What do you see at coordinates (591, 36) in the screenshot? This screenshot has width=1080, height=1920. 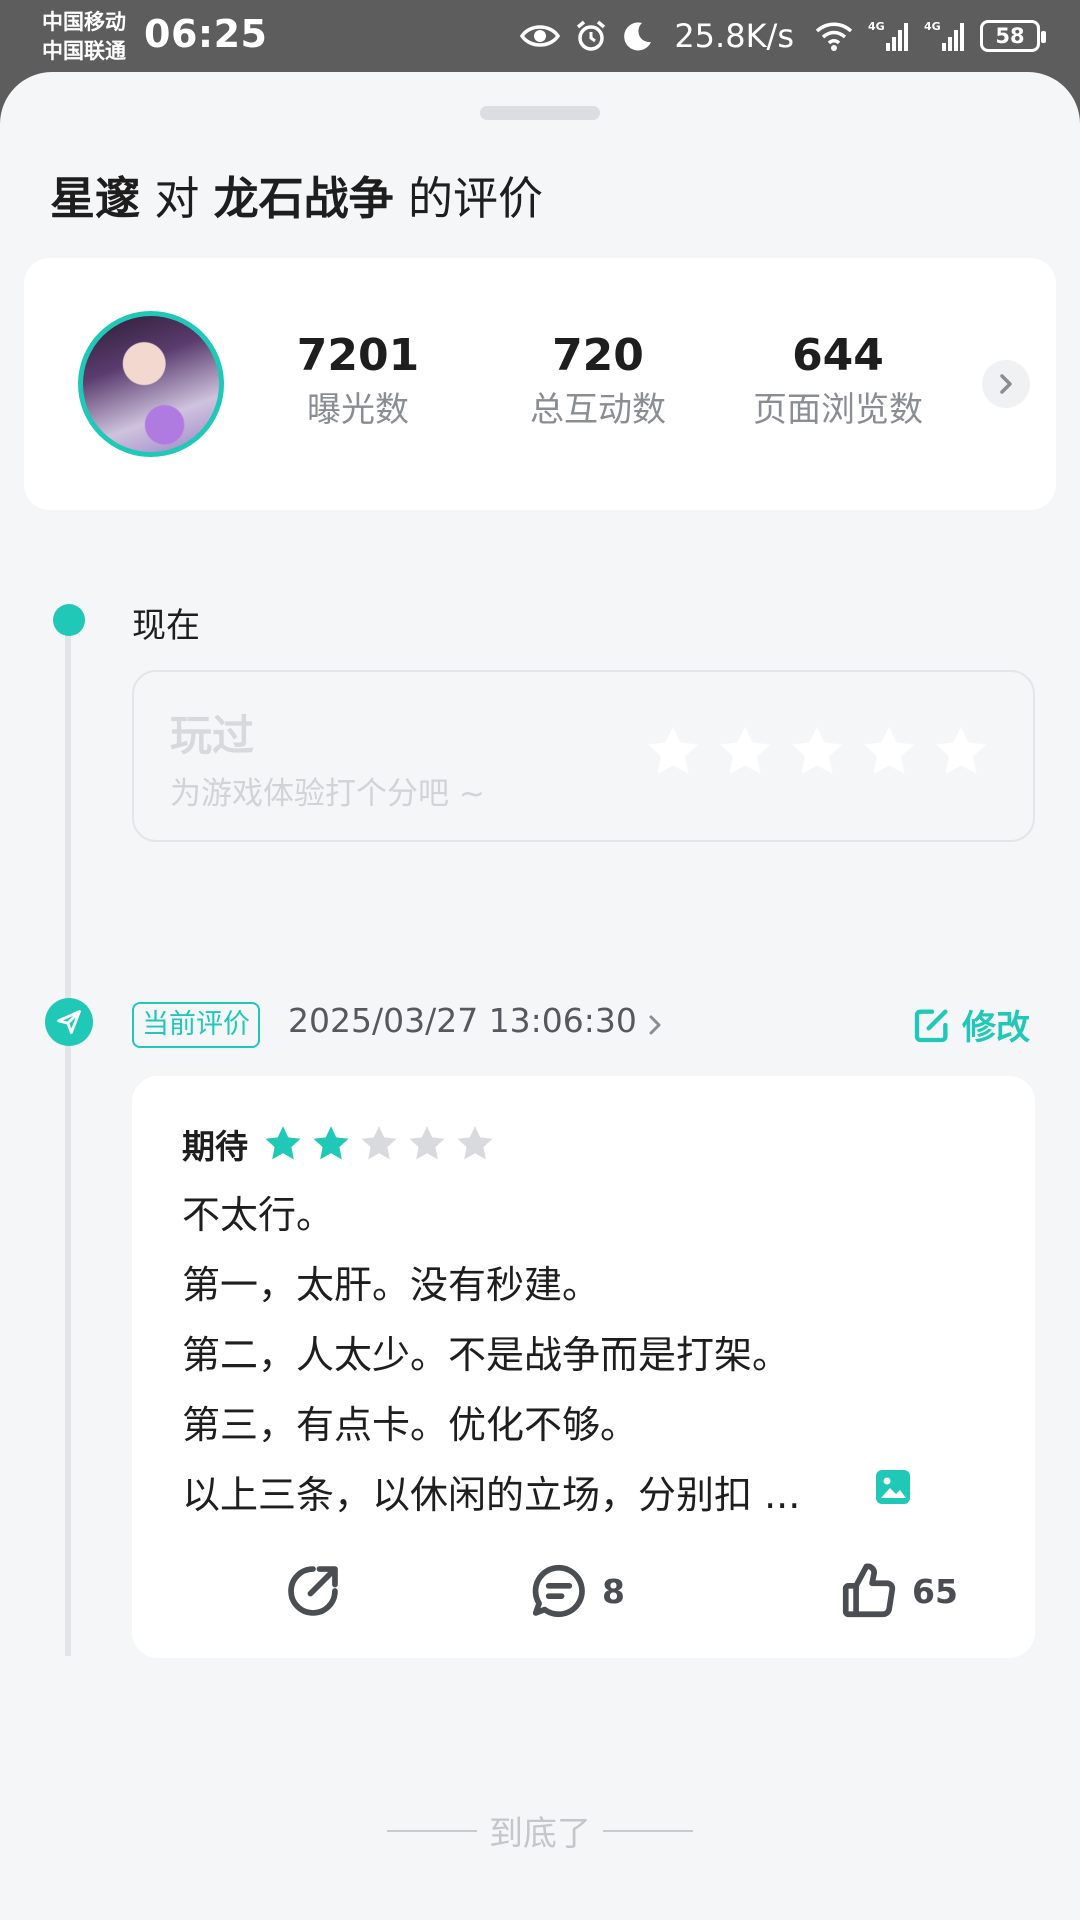 I see `alarm-icon` at bounding box center [591, 36].